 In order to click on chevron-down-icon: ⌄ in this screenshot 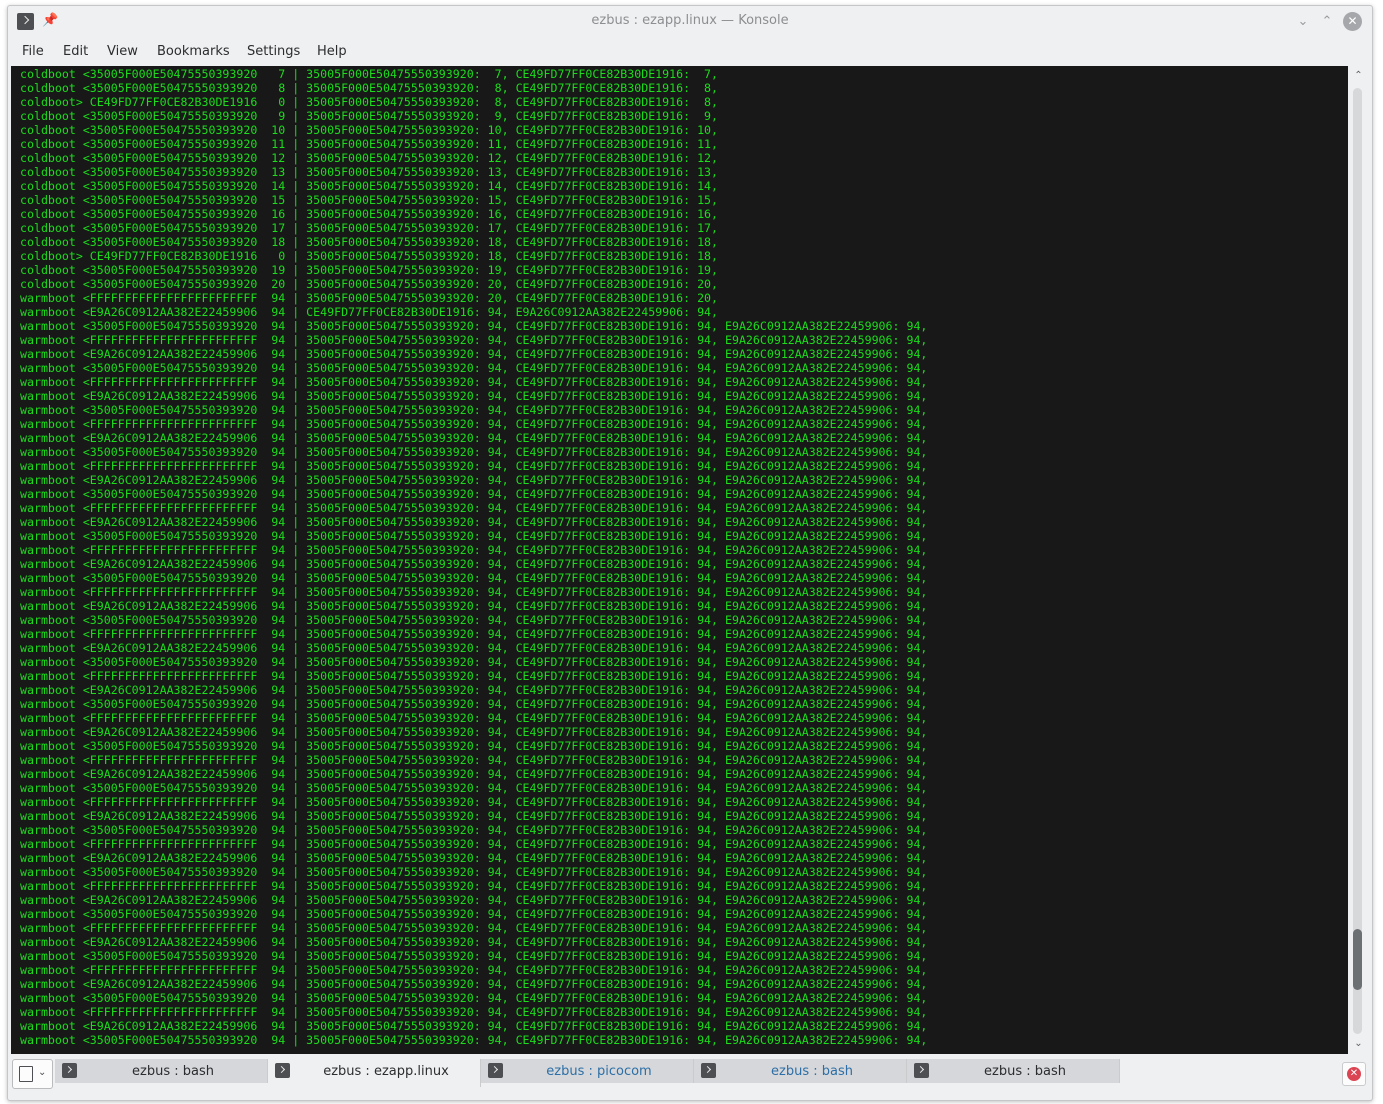, I will do `click(42, 1072)`.